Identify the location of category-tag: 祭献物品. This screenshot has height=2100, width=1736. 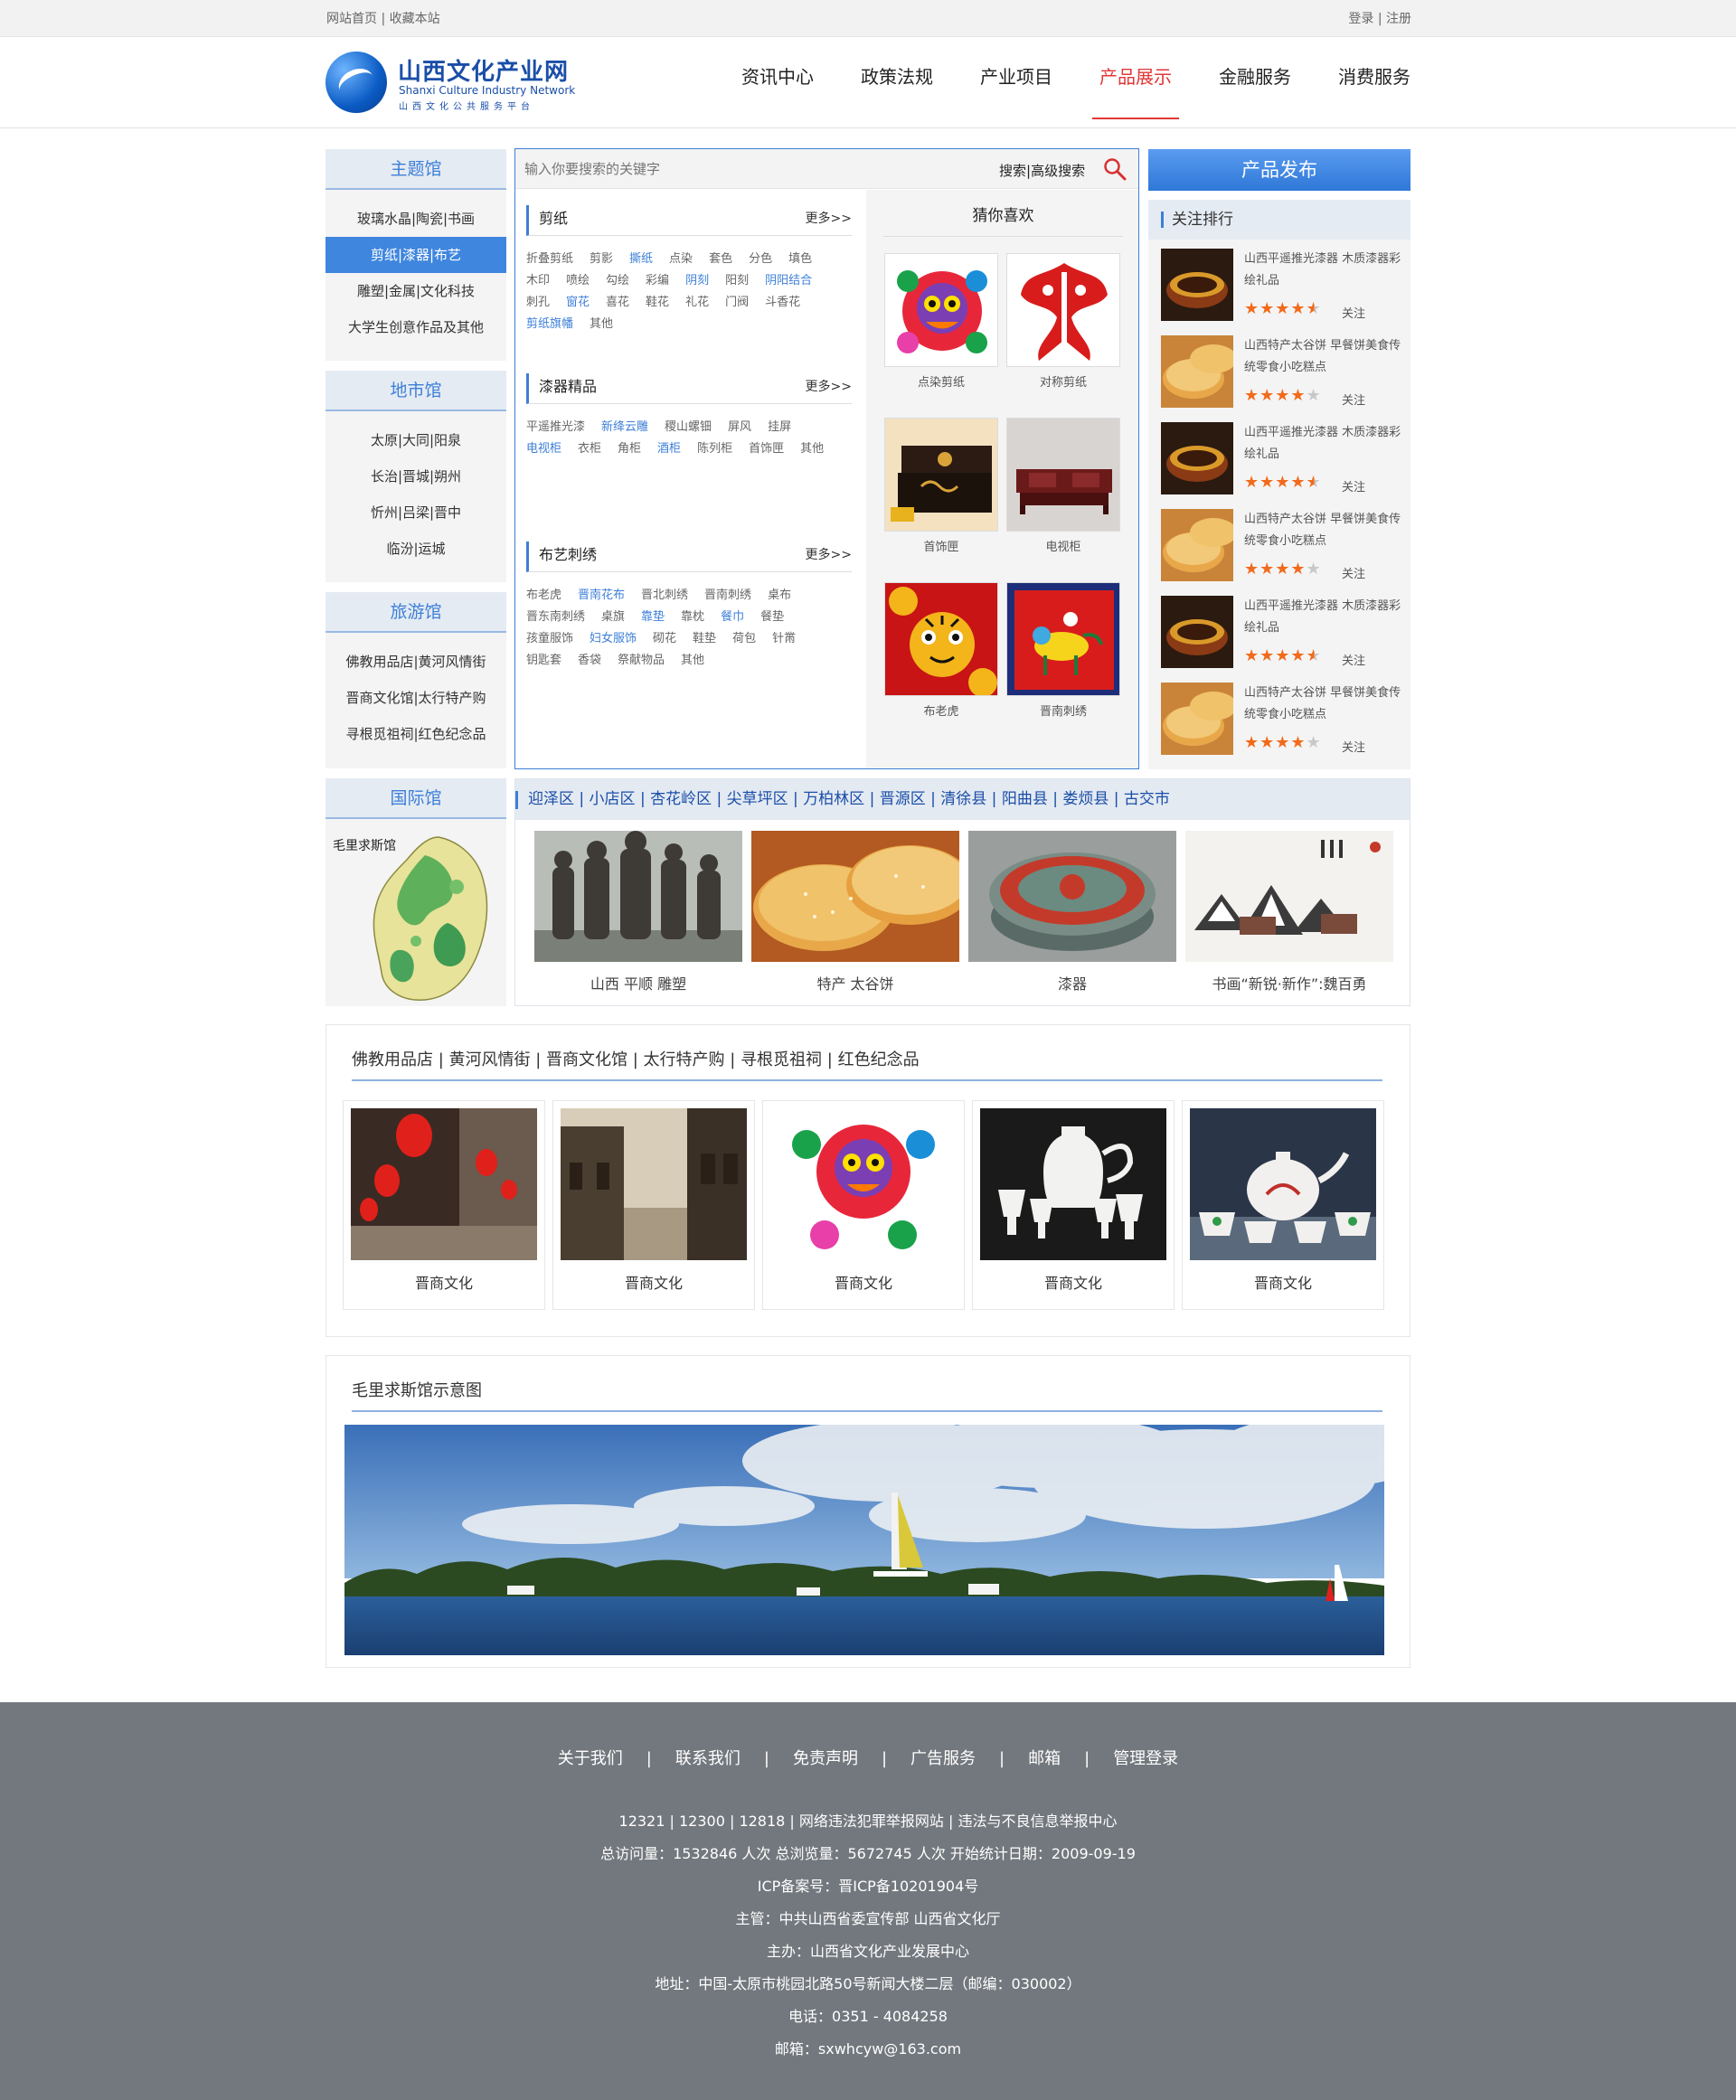
(642, 661).